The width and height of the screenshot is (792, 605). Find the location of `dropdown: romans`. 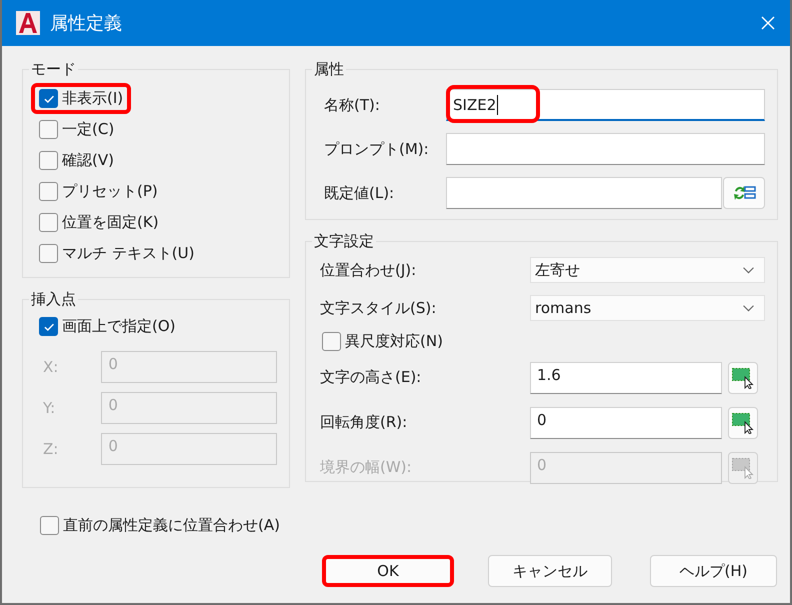

dropdown: romans is located at coordinates (647, 308).